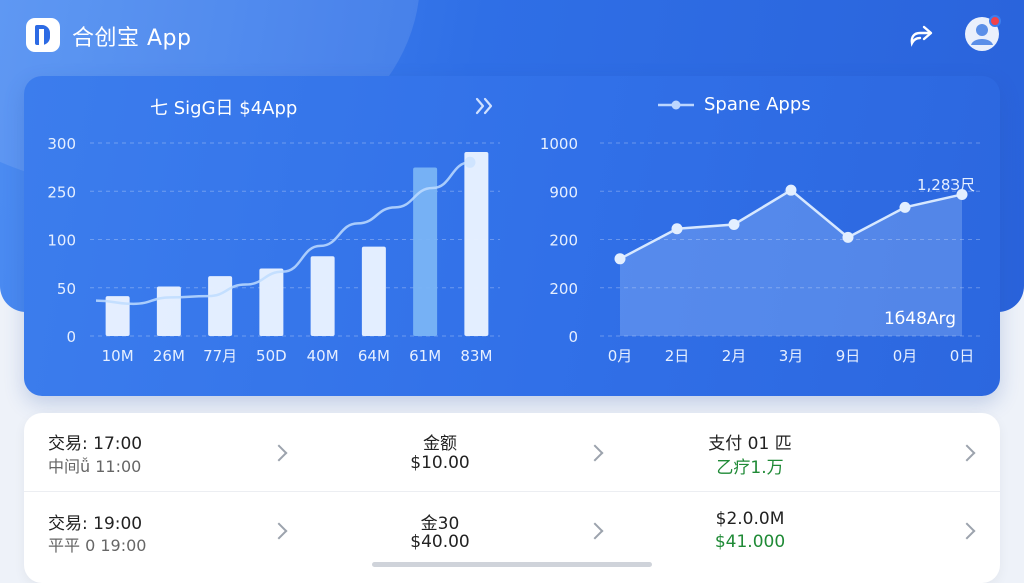 Image resolution: width=1024 pixels, height=583 pixels. What do you see at coordinates (512, 491) in the screenshot?
I see `row-divider` at bounding box center [512, 491].